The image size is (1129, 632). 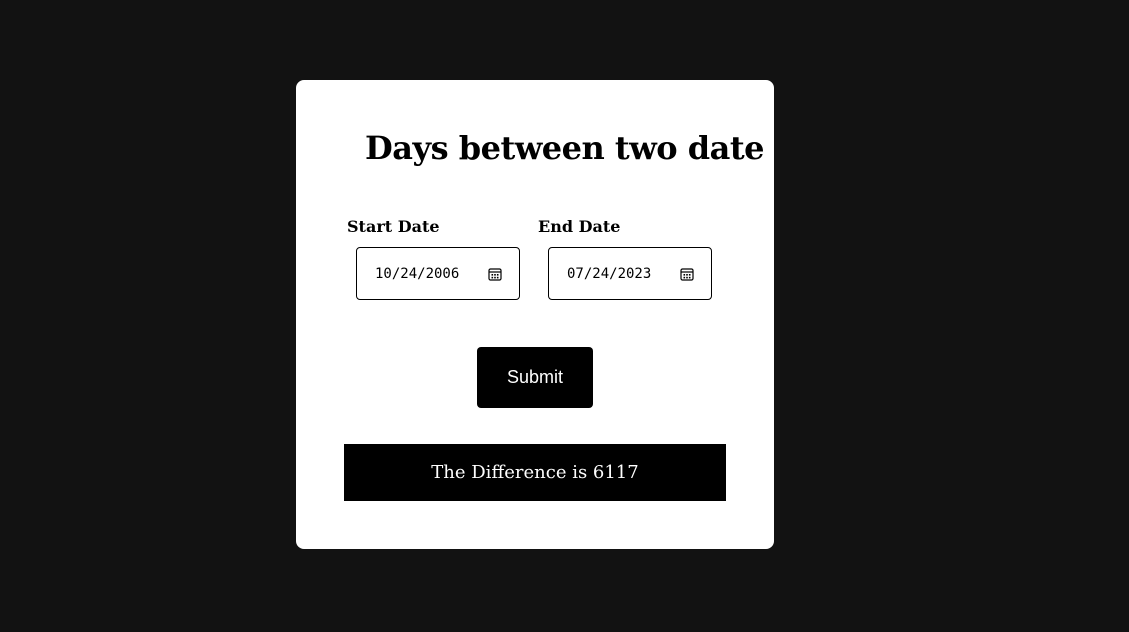 What do you see at coordinates (609, 274) in the screenshot?
I see `end-date-value: 07/24/2023` at bounding box center [609, 274].